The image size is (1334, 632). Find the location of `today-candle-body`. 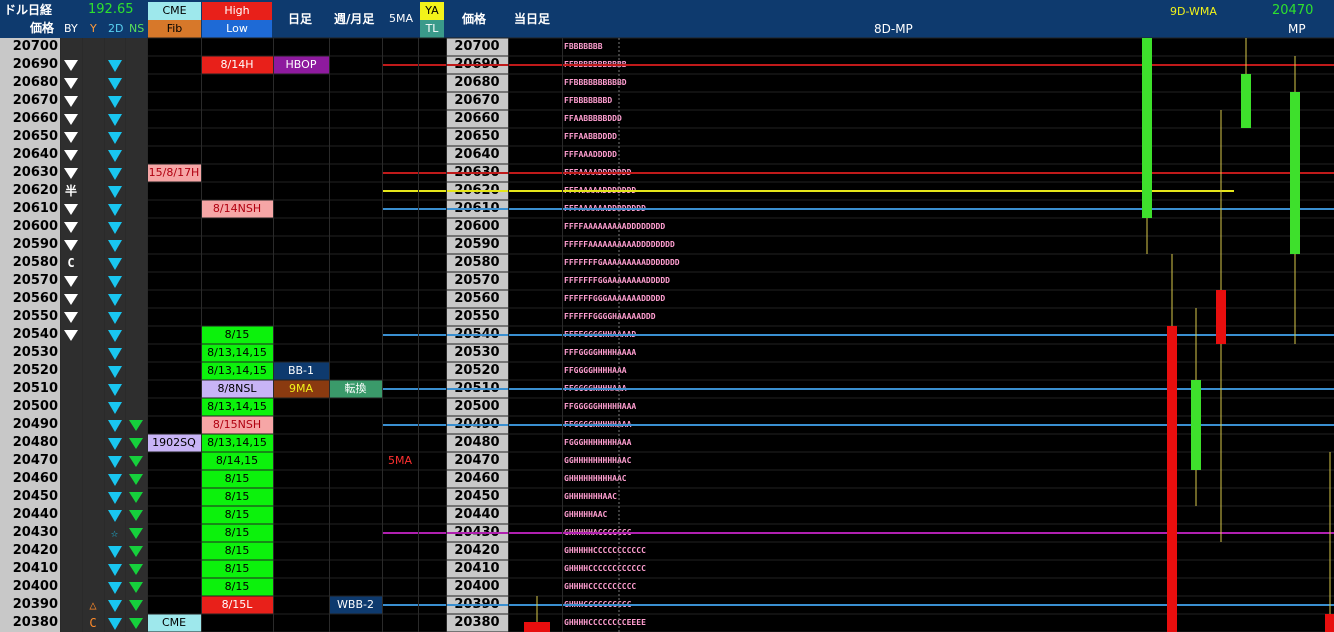

today-candle-body is located at coordinates (537, 627).